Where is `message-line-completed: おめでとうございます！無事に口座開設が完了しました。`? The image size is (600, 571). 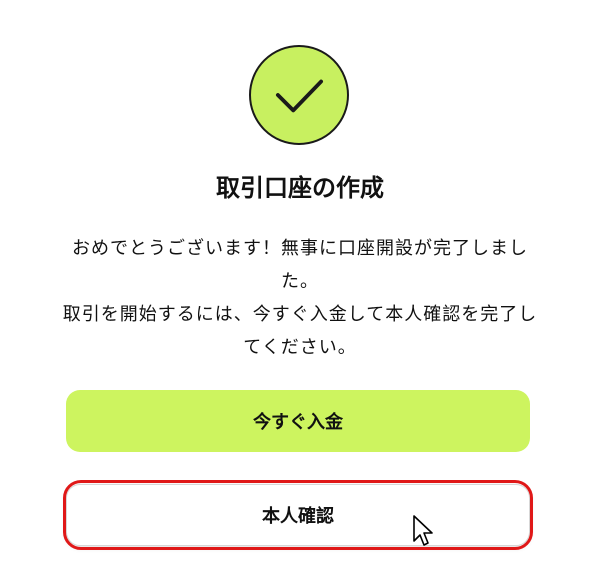
message-line-completed: おめでとうございます！無事に口座開設が完了しました。 is located at coordinates (300, 265).